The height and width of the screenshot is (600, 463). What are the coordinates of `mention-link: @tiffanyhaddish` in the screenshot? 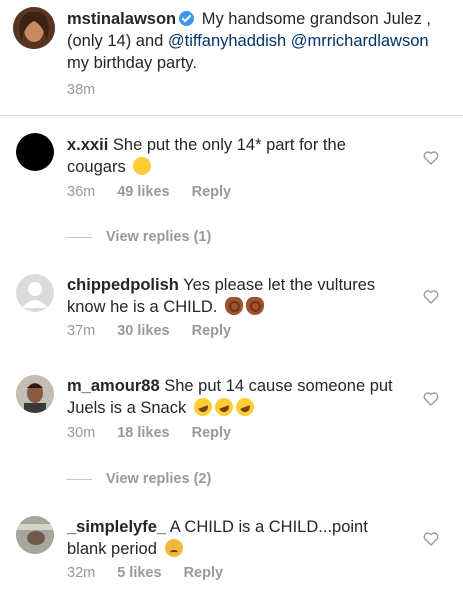 It's located at (227, 41).